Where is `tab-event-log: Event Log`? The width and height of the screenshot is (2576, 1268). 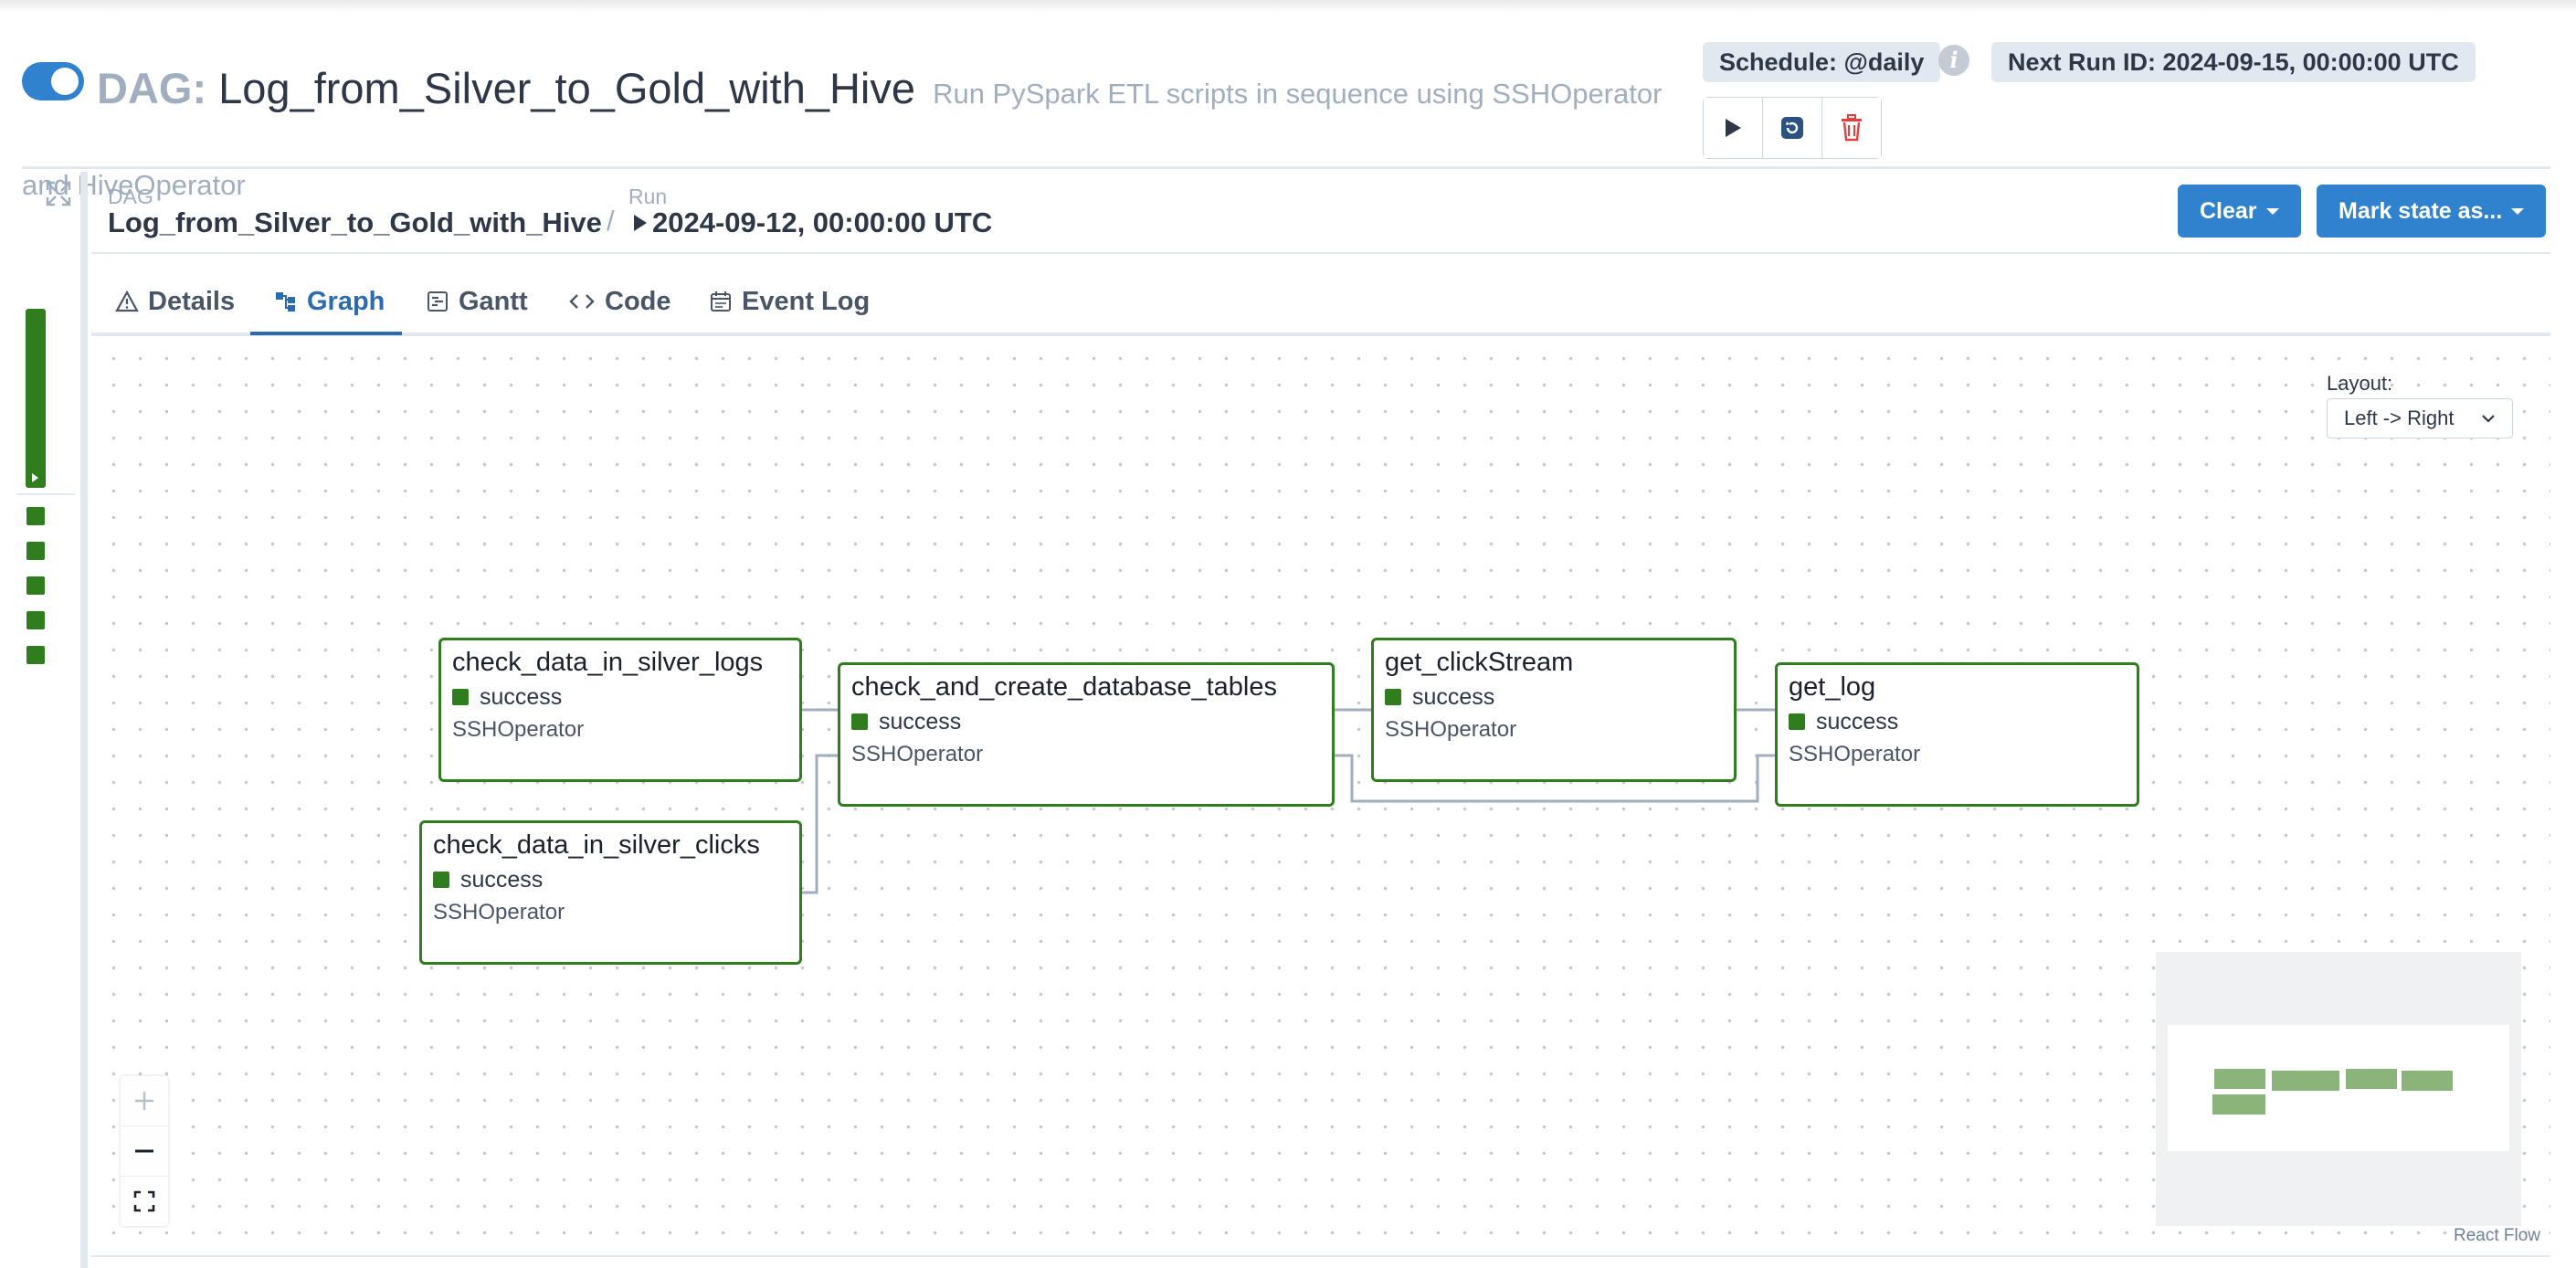 tab-event-log: Event Log is located at coordinates (789, 301).